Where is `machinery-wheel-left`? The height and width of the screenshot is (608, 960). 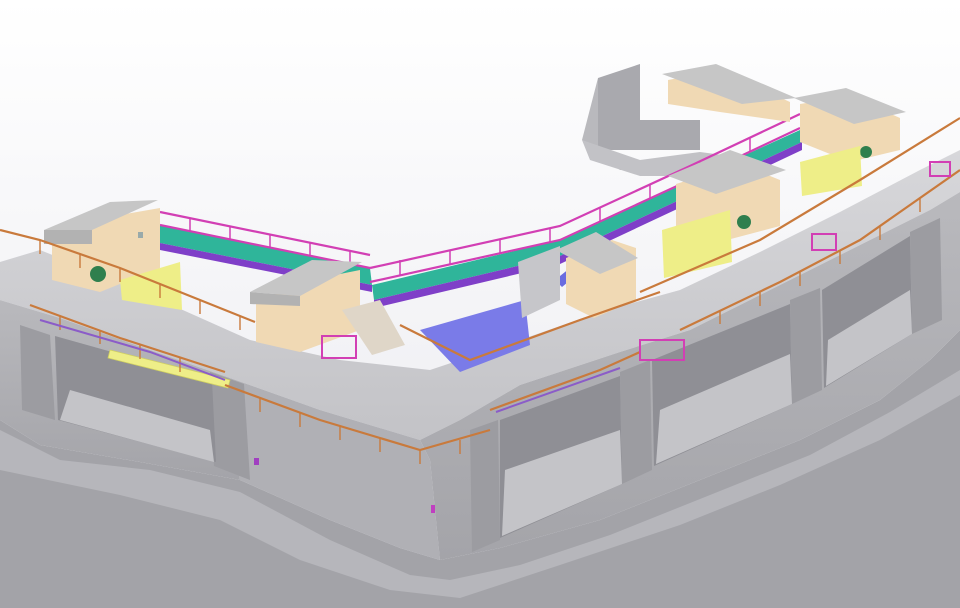 machinery-wheel-left is located at coordinates (98, 274).